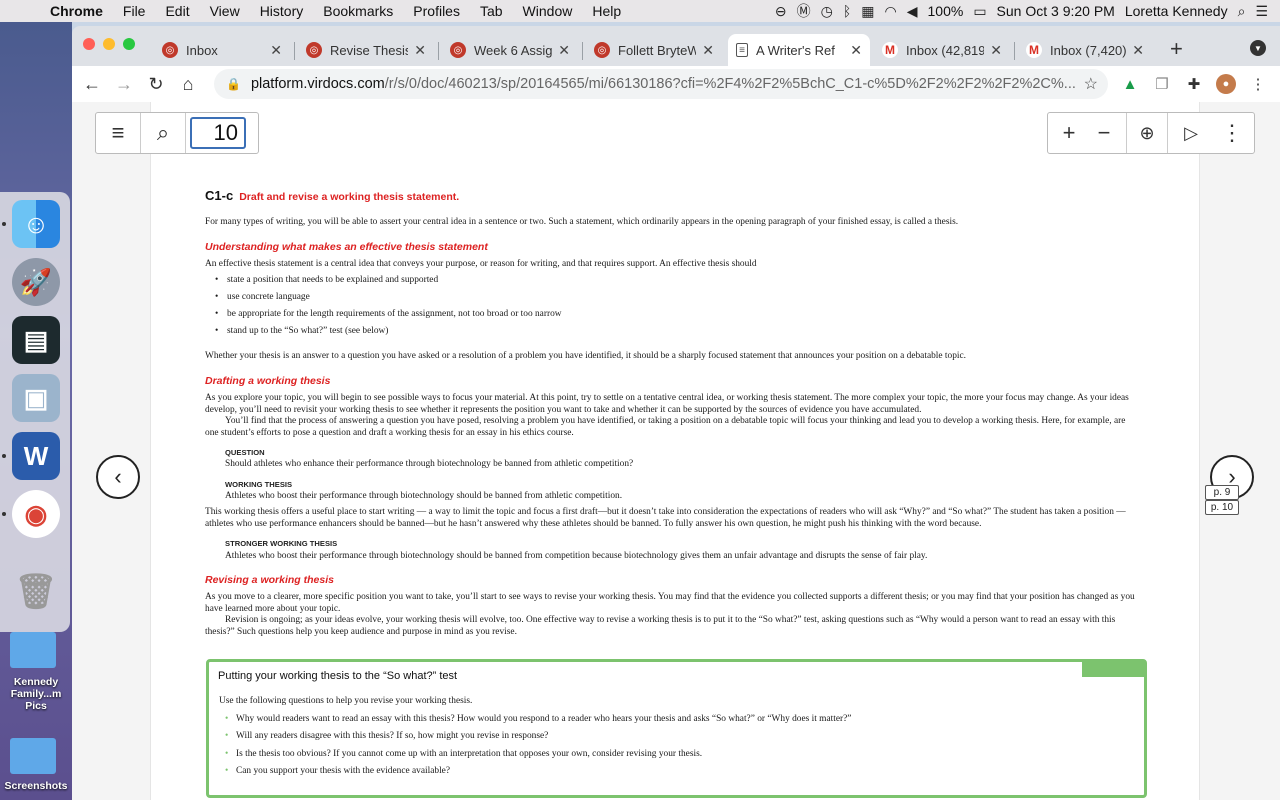 Image resolution: width=1280 pixels, height=800 pixels. Describe the element at coordinates (742, 50) in the screenshot. I see `doc-icon: ≡` at that location.